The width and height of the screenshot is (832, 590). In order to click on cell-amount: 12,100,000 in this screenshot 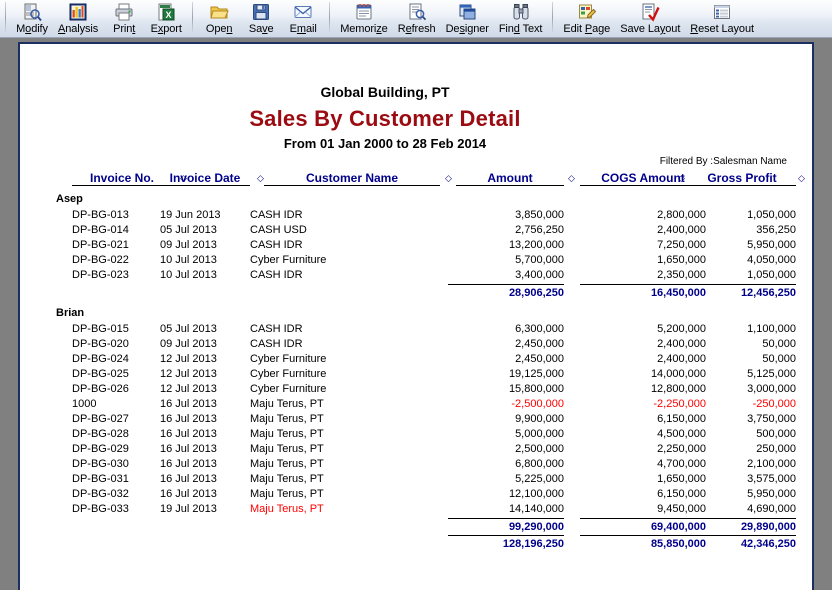, I will do `click(536, 494)`.